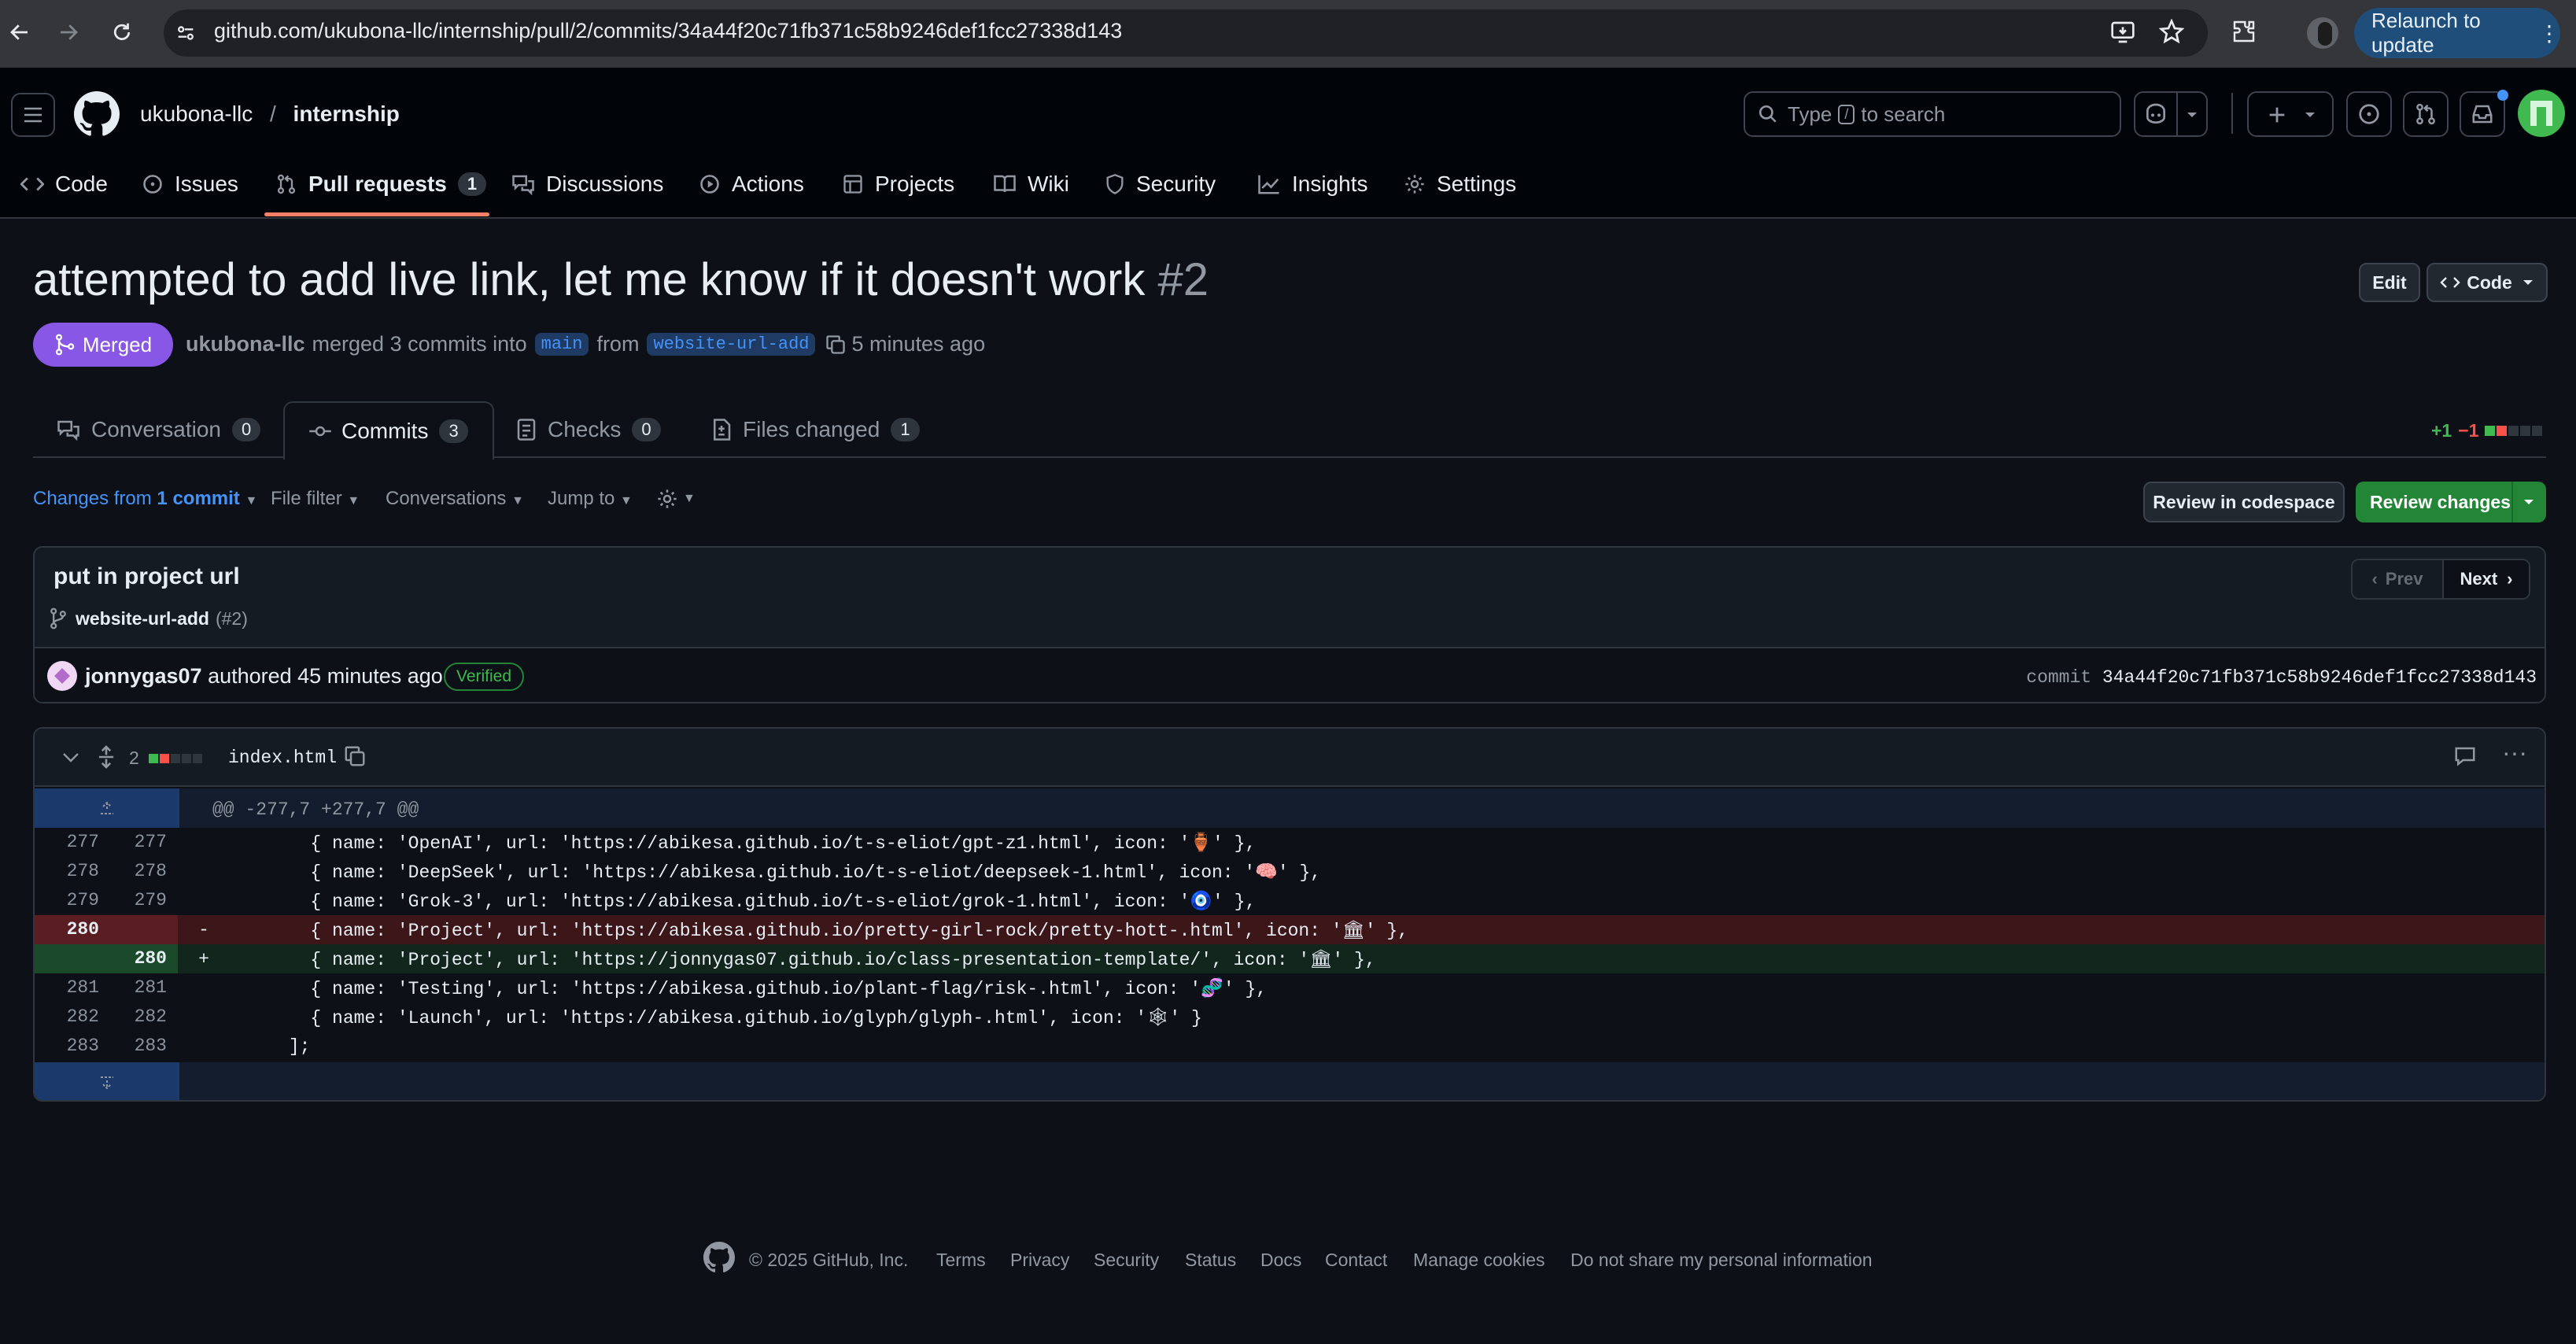  What do you see at coordinates (196, 114) in the screenshot?
I see `repo-owner-link: ukubona-llc` at bounding box center [196, 114].